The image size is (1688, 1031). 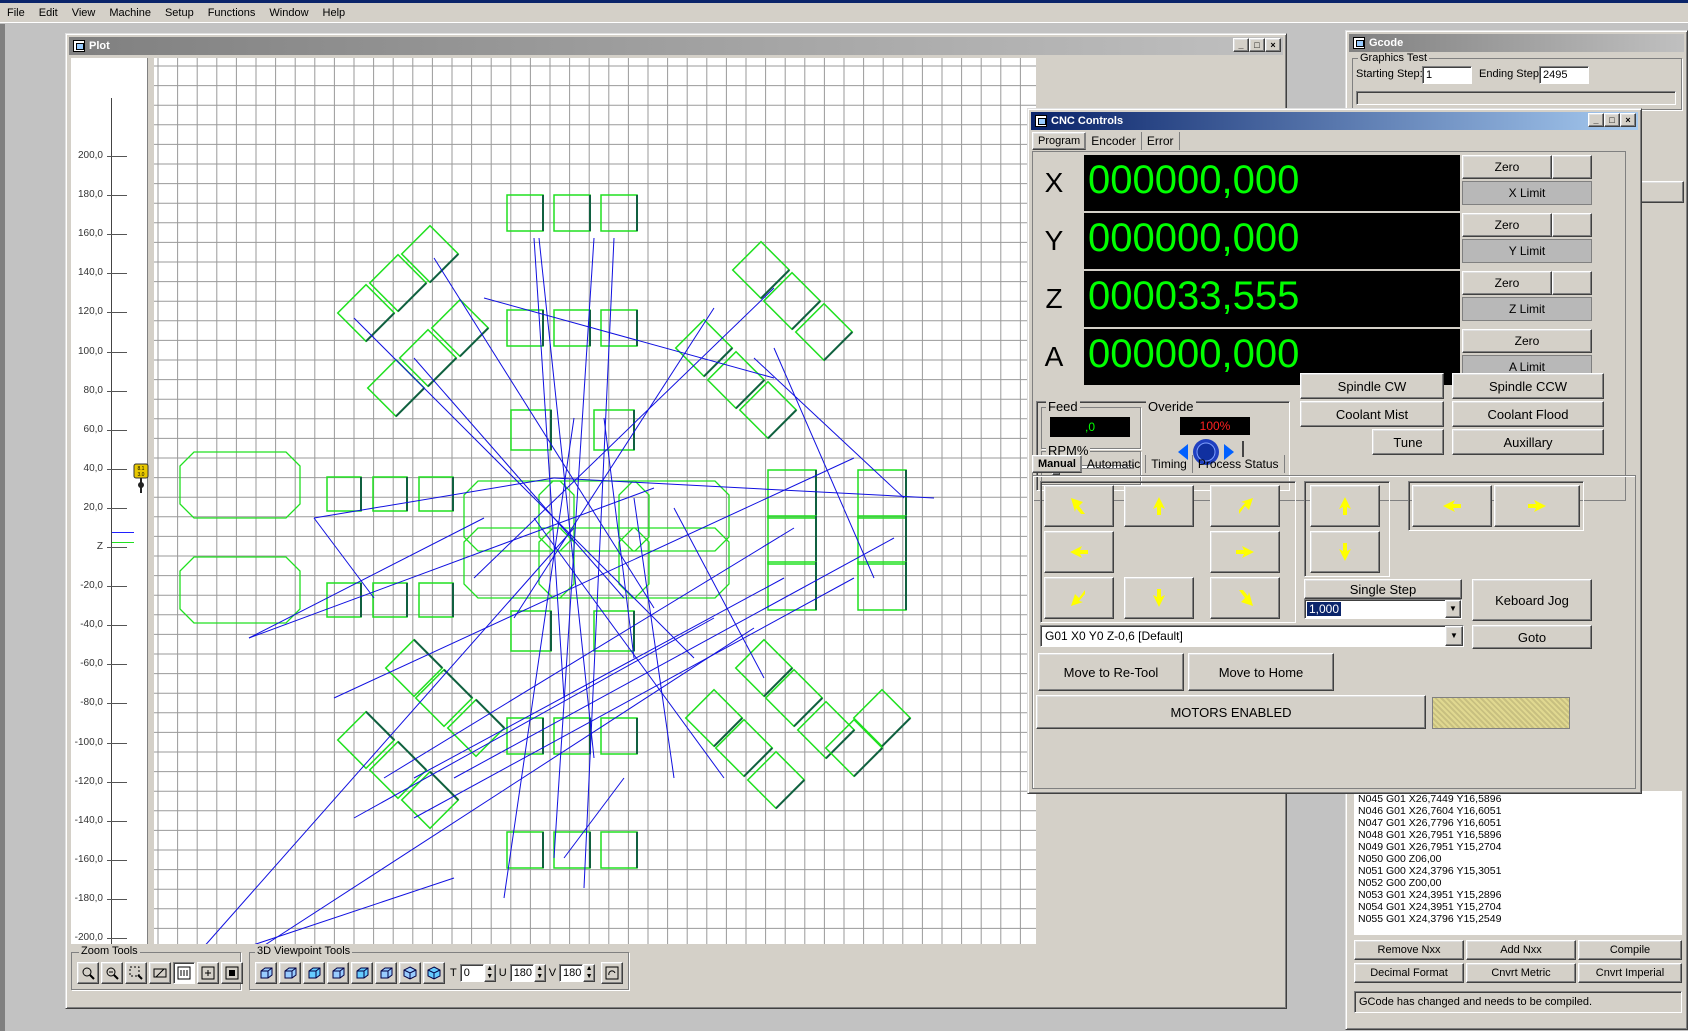 What do you see at coordinates (208, 973) in the screenshot?
I see `zoom-center-icon` at bounding box center [208, 973].